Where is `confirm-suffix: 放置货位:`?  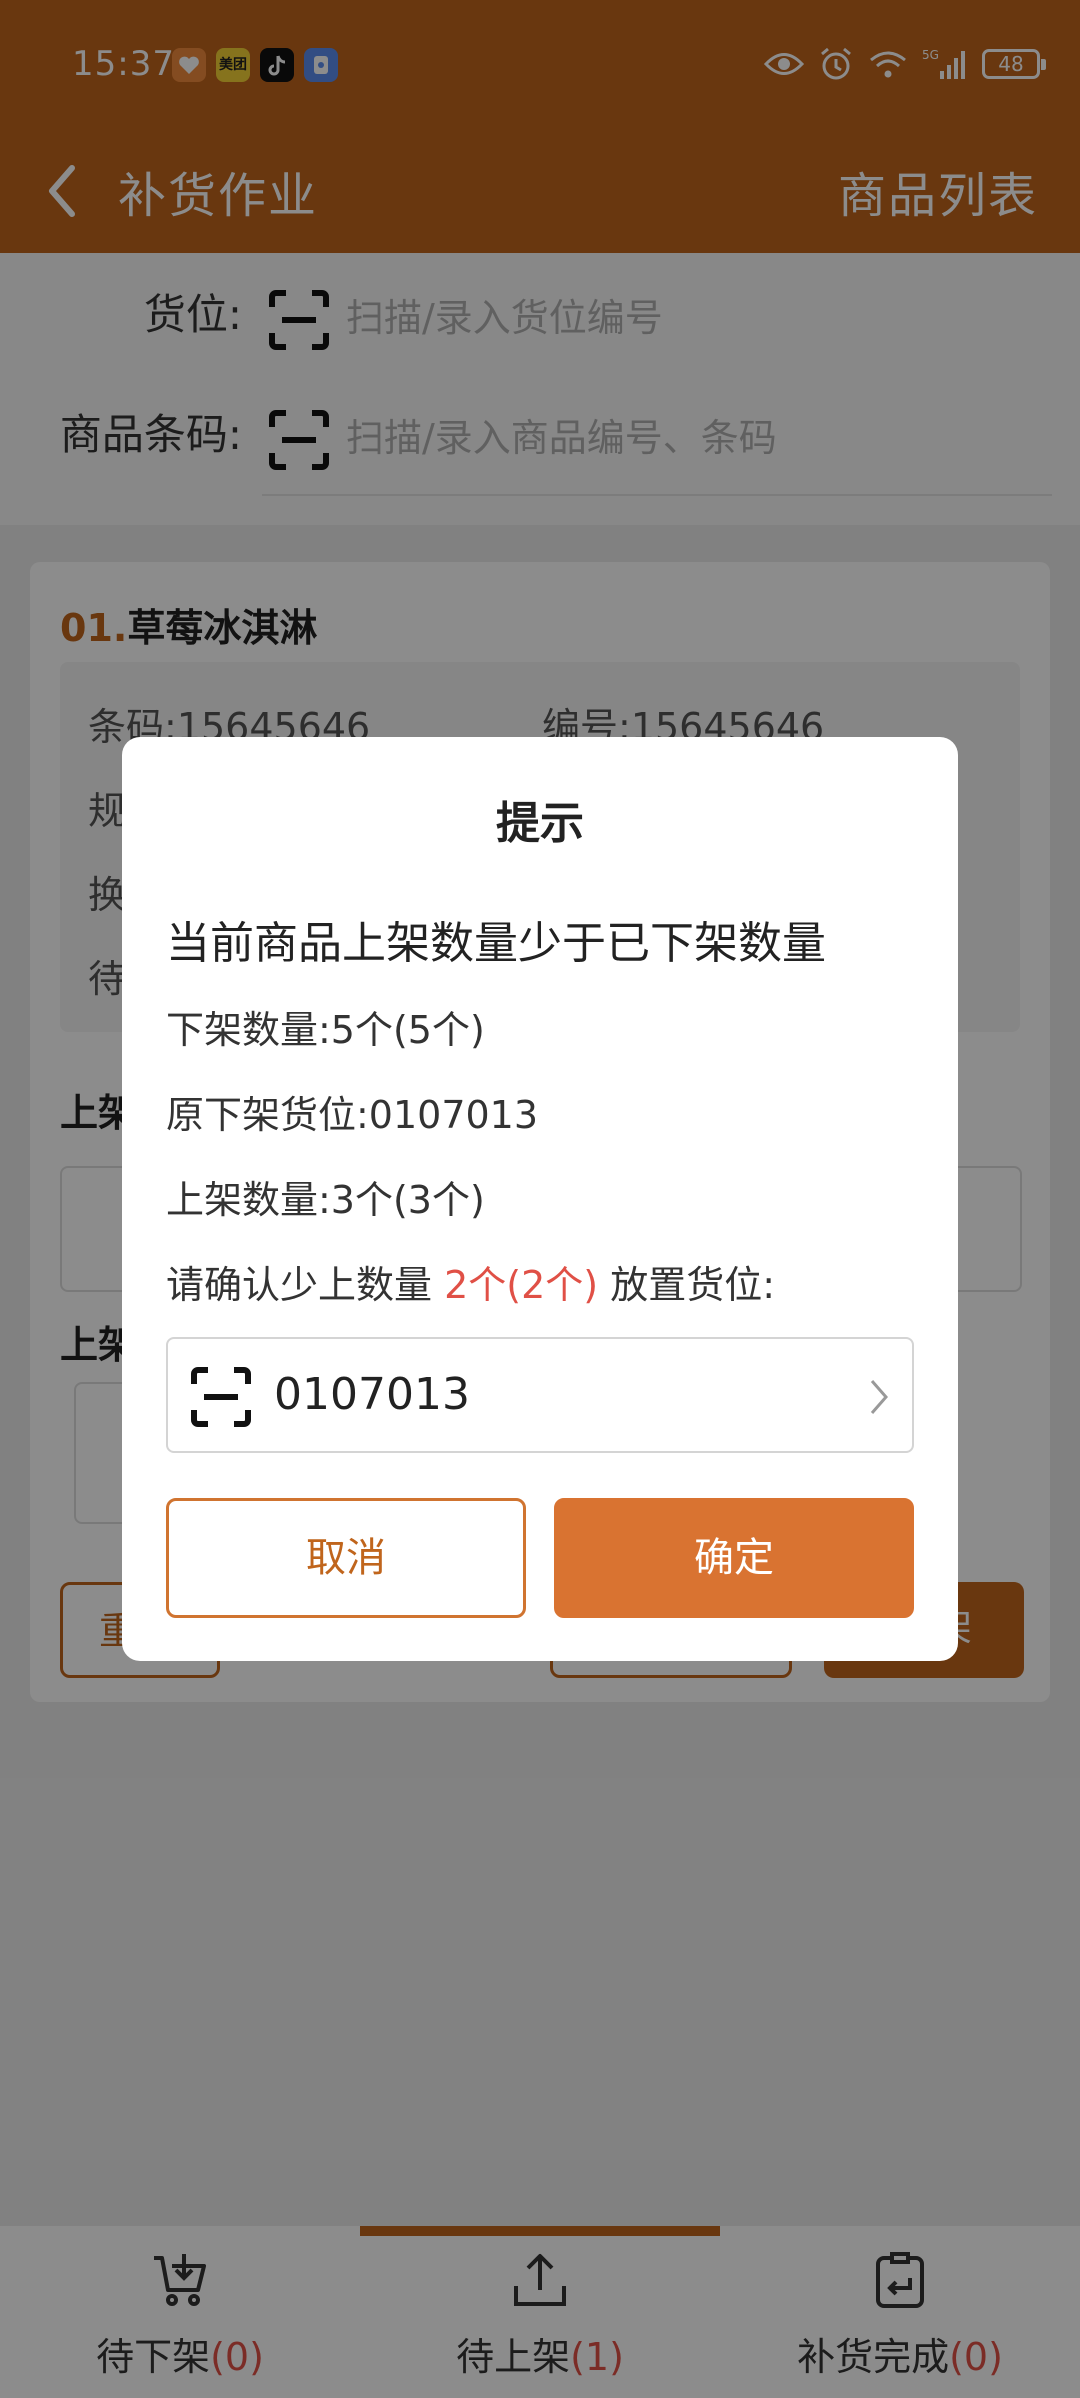
confirm-suffix: 放置货位: is located at coordinates (693, 1285).